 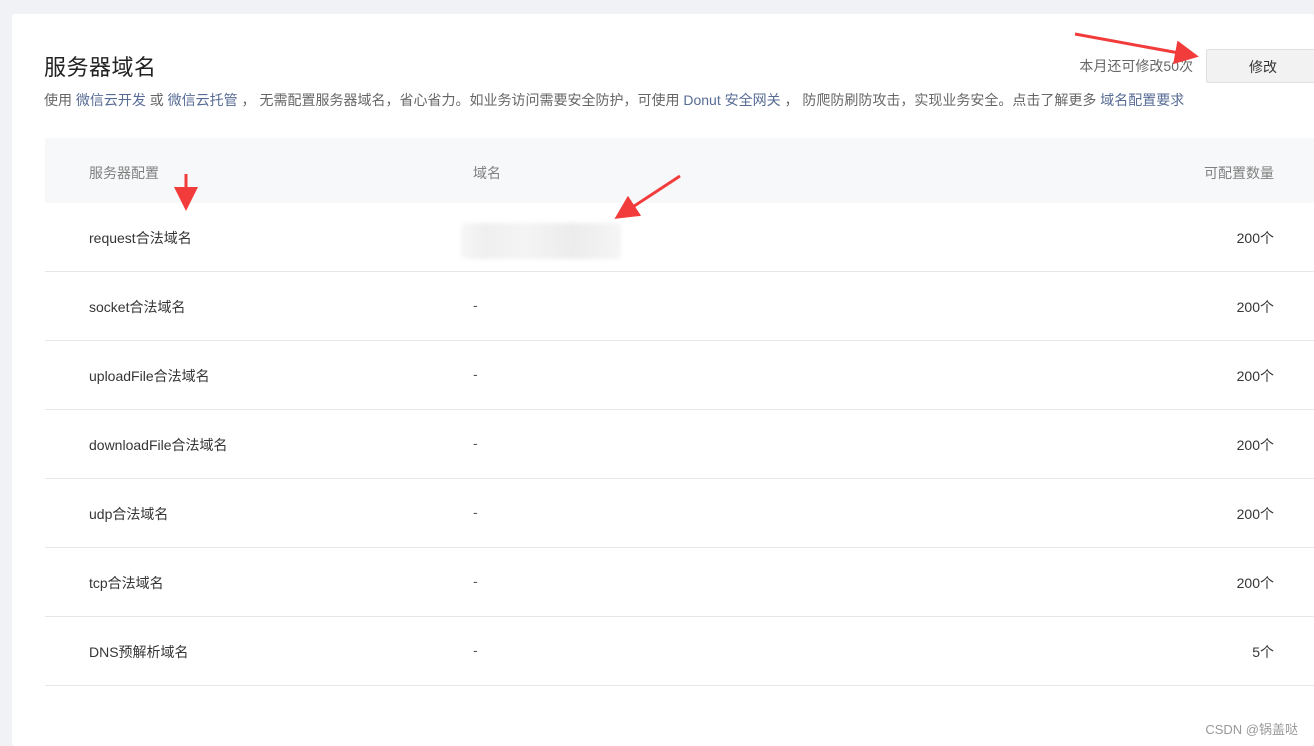 What do you see at coordinates (679, 306) in the screenshot?
I see `table-row: socket合法域名 - 200个` at bounding box center [679, 306].